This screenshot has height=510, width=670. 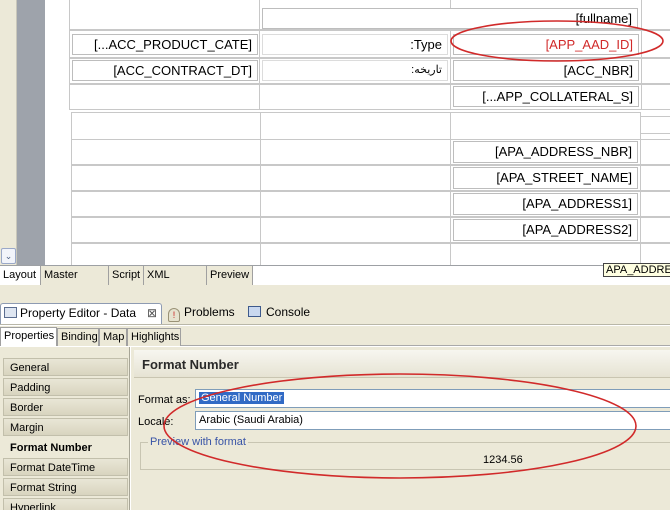 I want to click on locale-label: Locale:, so click(x=156, y=422).